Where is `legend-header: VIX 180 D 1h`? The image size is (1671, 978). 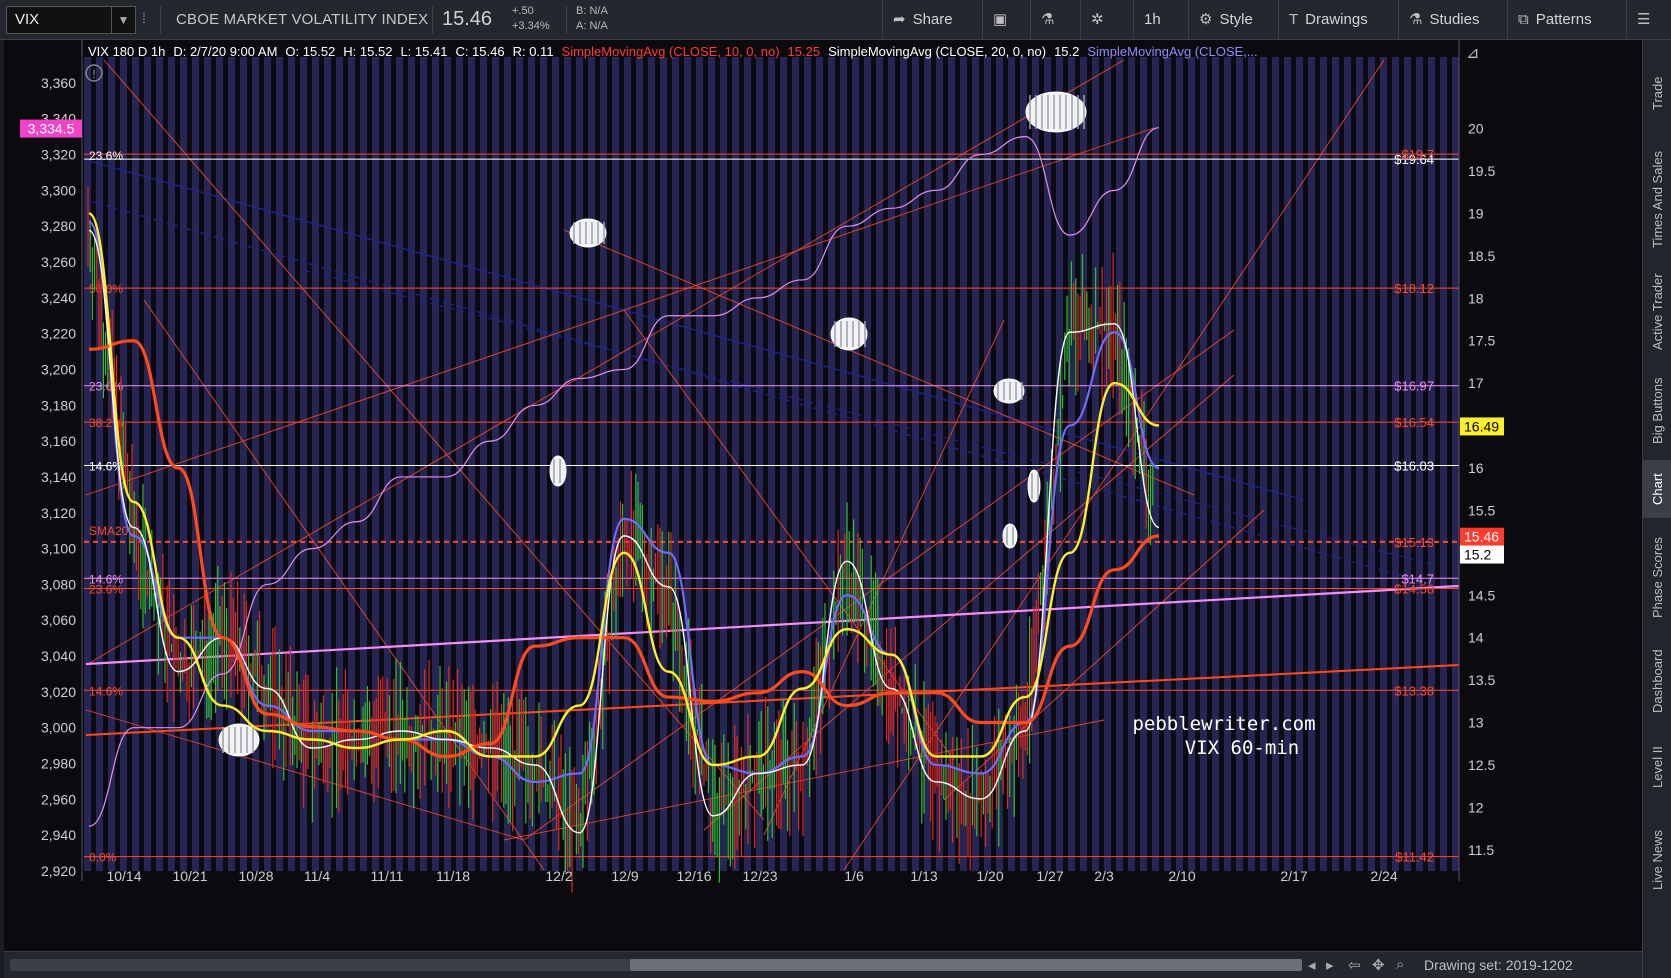
legend-header: VIX 180 D 1h is located at coordinates (127, 51).